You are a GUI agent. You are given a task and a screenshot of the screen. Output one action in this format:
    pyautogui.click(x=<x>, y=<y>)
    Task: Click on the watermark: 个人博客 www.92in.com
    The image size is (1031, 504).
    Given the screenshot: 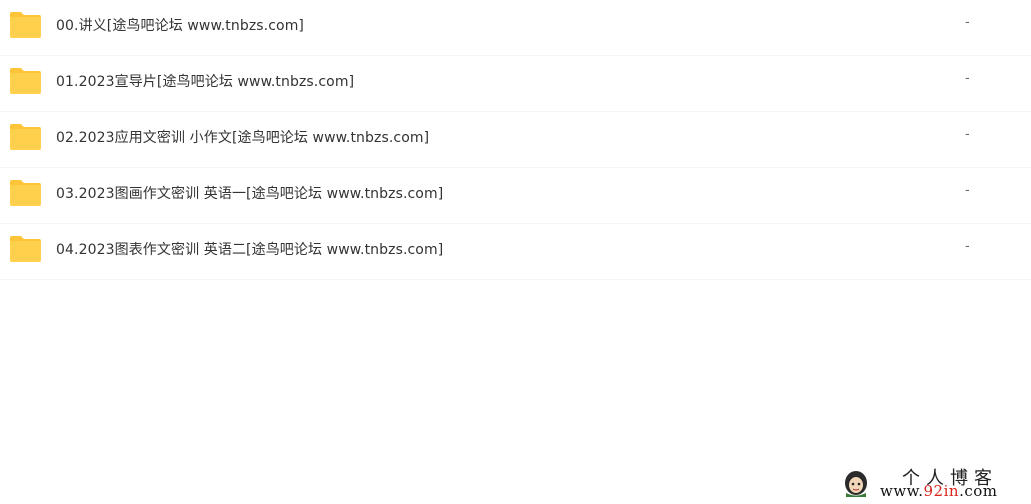 What is the action you would take?
    pyautogui.click(x=934, y=484)
    